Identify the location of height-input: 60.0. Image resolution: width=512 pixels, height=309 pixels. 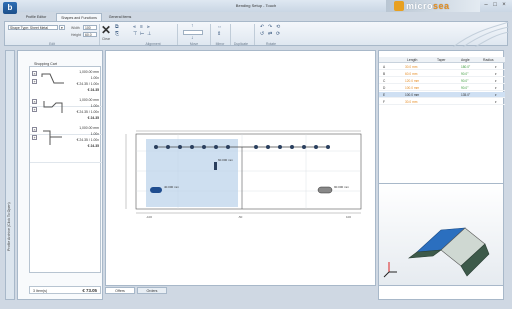
(90, 34).